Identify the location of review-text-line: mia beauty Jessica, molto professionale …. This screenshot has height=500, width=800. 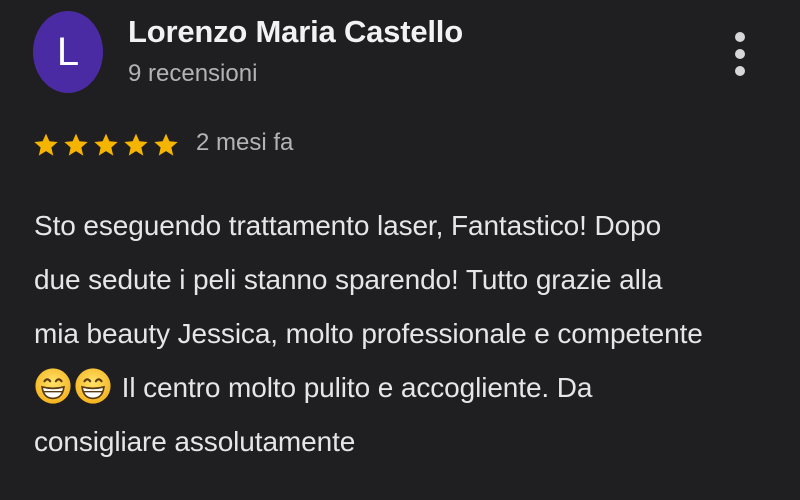
(368, 333).